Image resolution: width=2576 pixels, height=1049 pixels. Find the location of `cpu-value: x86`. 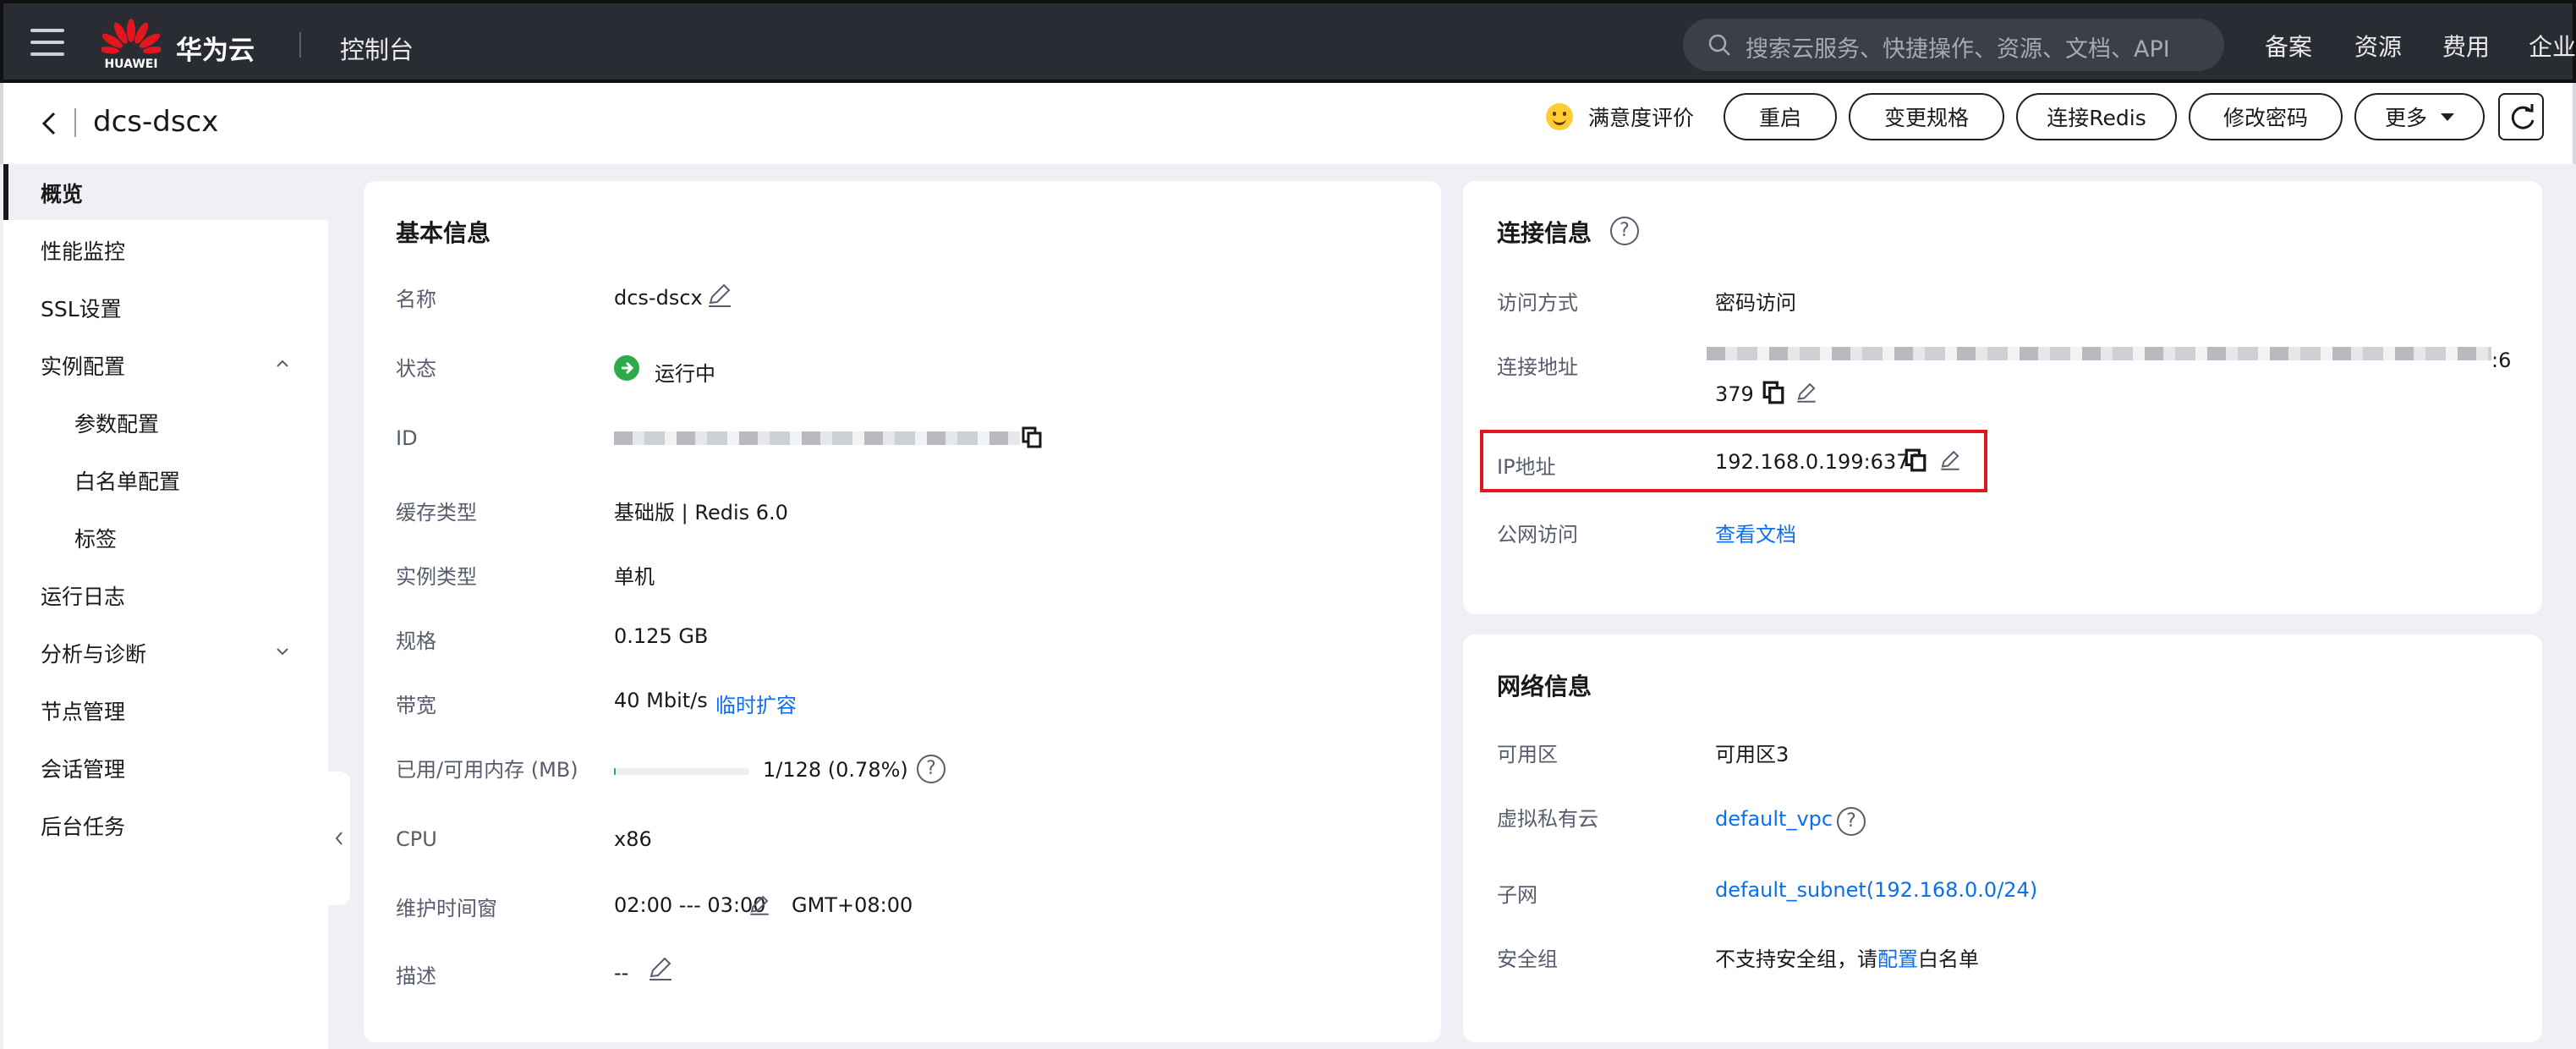

cpu-value: x86 is located at coordinates (633, 839).